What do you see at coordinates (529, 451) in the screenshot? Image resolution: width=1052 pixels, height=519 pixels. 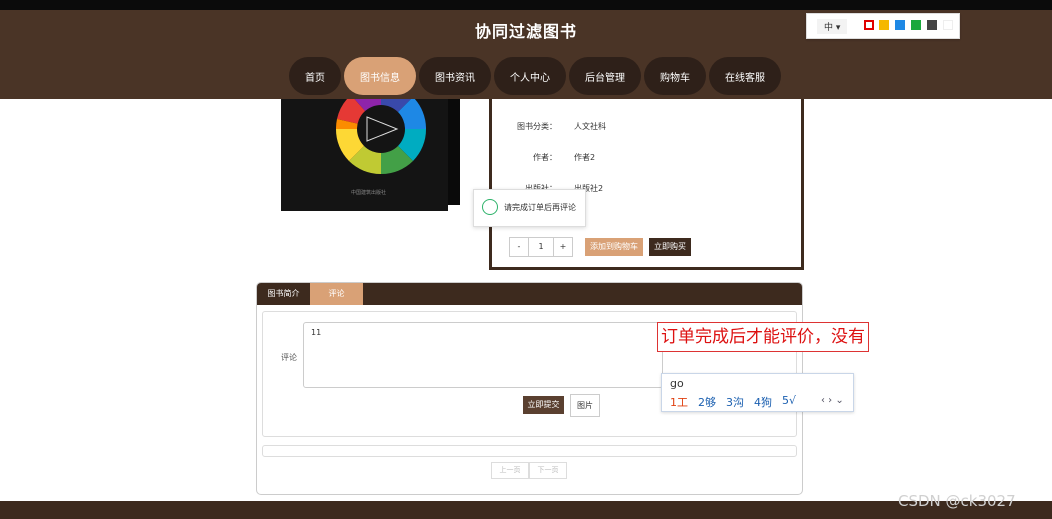 I see `comment-list` at bounding box center [529, 451].